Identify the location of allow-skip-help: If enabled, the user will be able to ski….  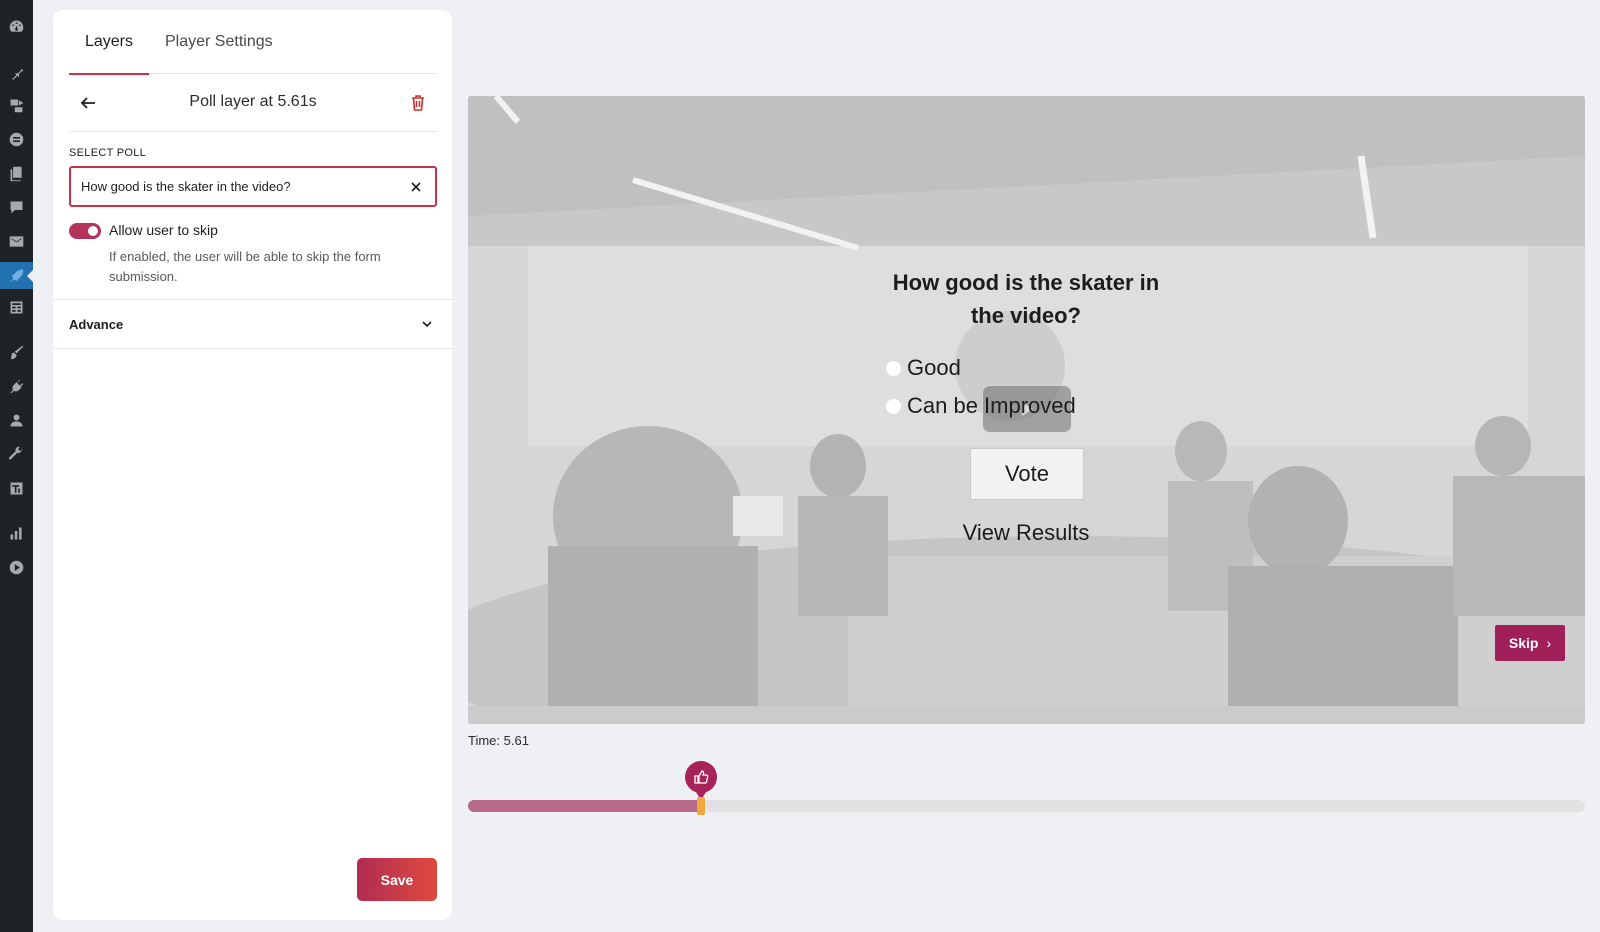
(245, 266).